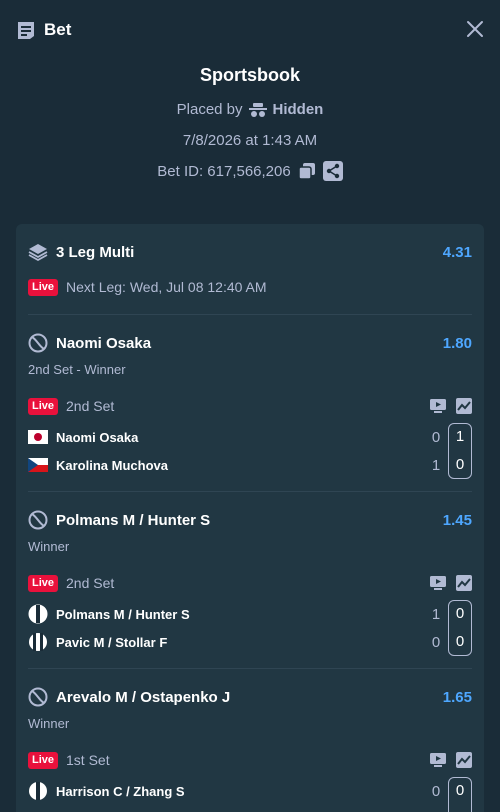 The height and width of the screenshot is (812, 500). Describe the element at coordinates (250, 465) in the screenshot. I see `player-row: Karolina Muchova 1` at that location.